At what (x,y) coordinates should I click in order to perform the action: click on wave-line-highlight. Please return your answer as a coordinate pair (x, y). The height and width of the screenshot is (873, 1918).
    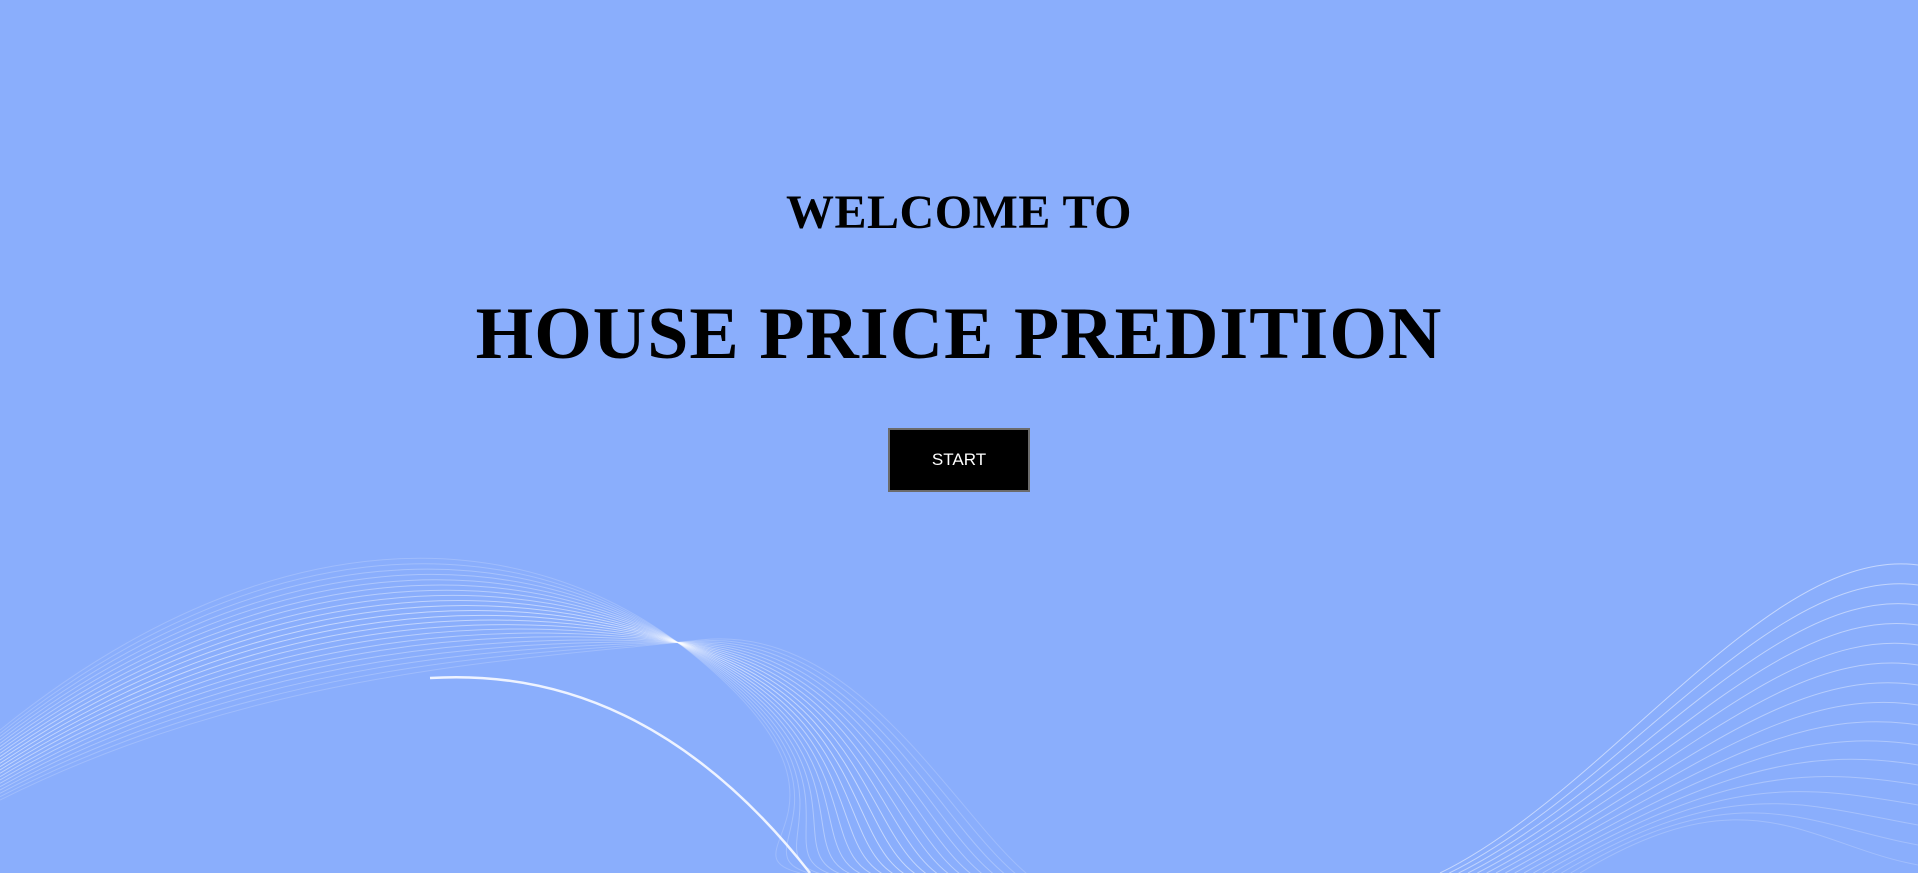
    Looking at the image, I should click on (620, 774).